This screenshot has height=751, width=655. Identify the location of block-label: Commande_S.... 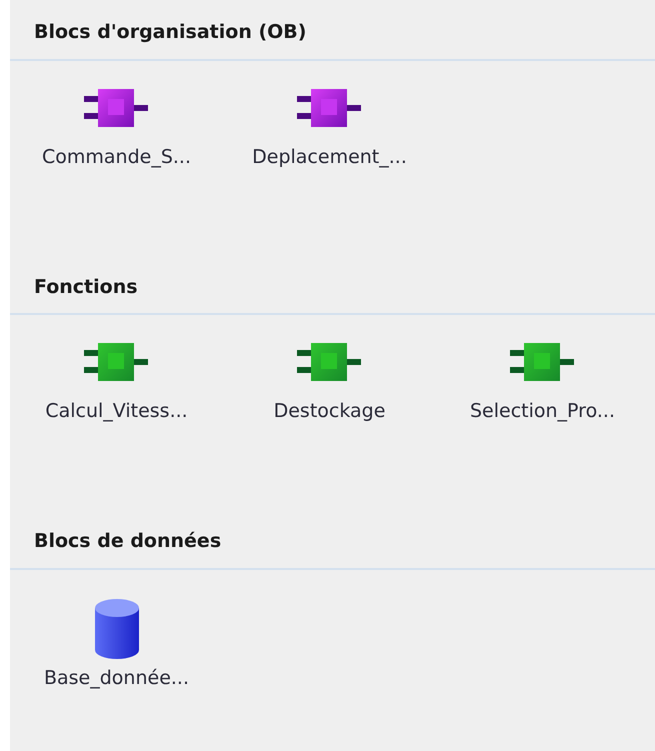
(117, 156).